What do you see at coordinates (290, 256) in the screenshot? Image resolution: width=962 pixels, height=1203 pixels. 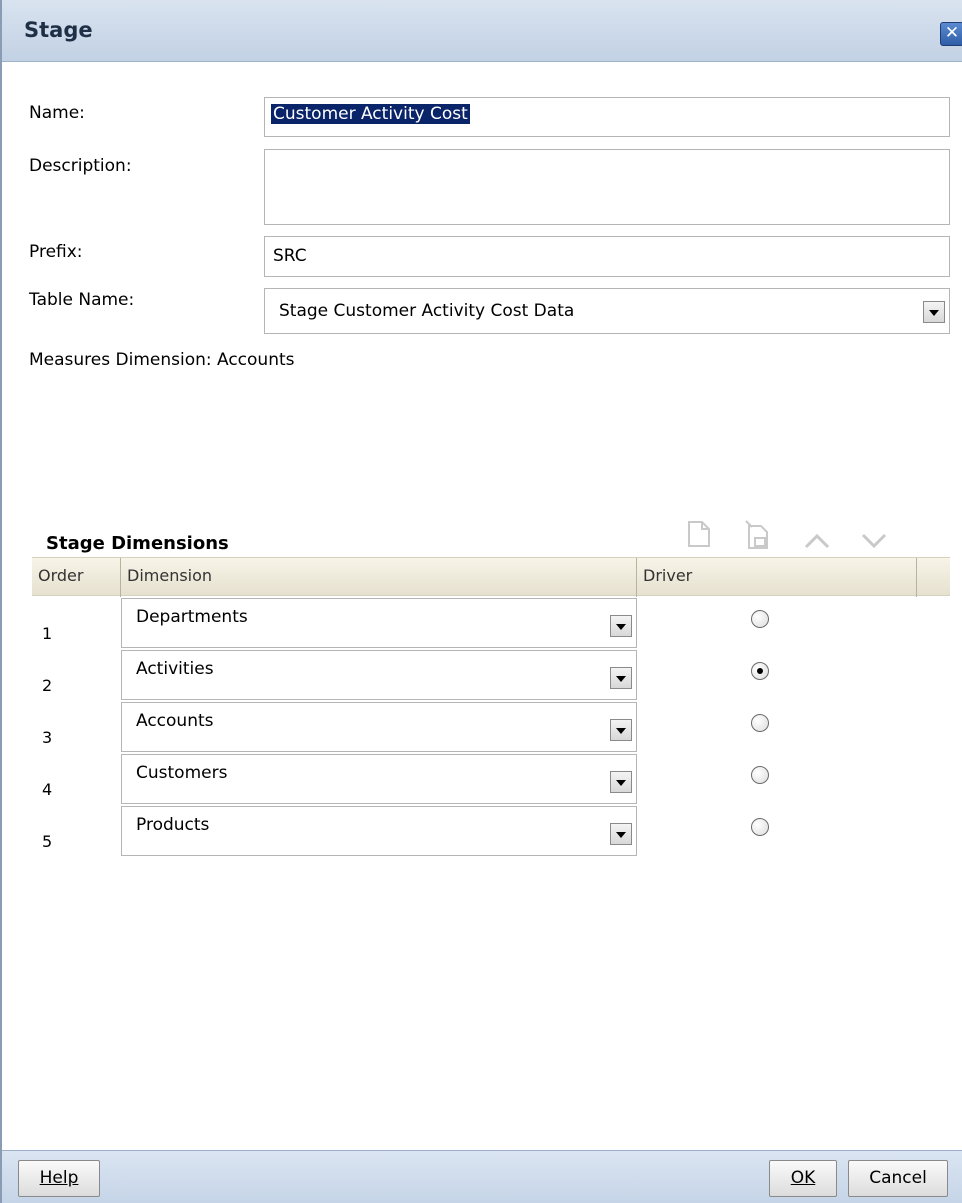 I see `prefix-value: SRC` at bounding box center [290, 256].